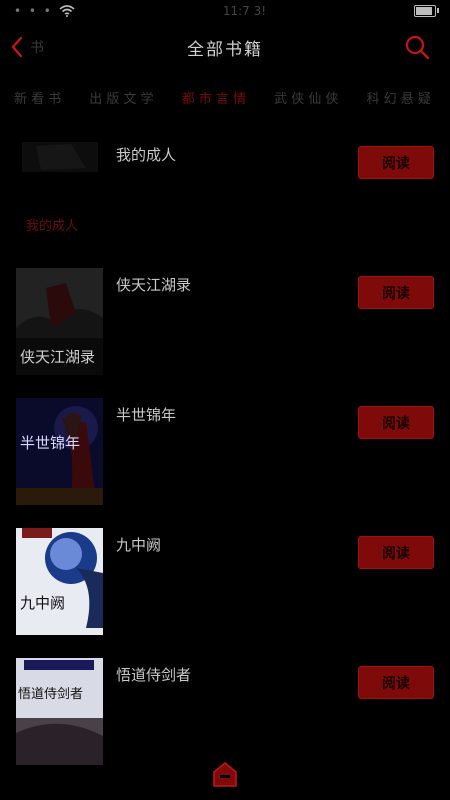 This screenshot has height=800, width=450. Describe the element at coordinates (154, 285) in the screenshot. I see `book-title: 侠天江湖录` at that location.